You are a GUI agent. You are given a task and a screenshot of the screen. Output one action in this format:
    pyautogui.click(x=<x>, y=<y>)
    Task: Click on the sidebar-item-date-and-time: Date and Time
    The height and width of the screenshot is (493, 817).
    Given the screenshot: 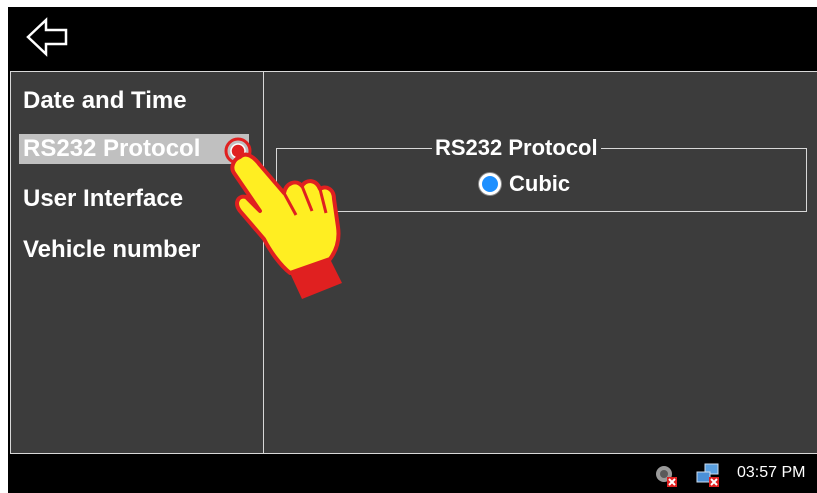 What is the action you would take?
    pyautogui.click(x=105, y=101)
    